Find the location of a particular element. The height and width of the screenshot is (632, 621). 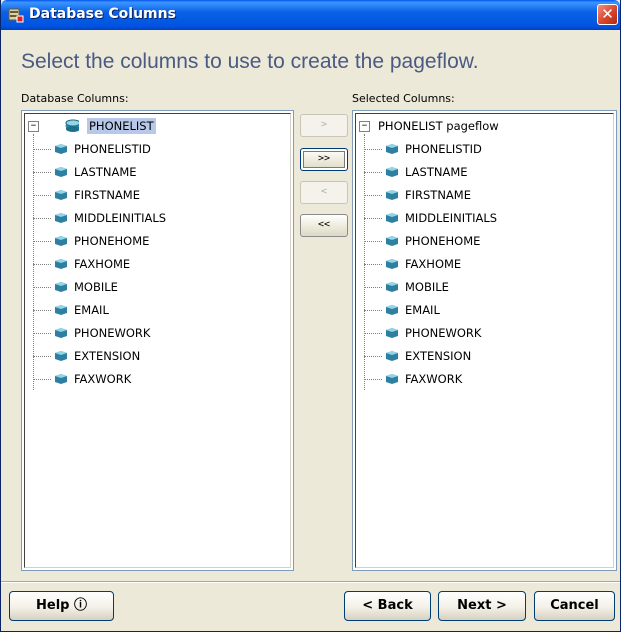

database-columns-label: Database Columns: is located at coordinates (75, 98).